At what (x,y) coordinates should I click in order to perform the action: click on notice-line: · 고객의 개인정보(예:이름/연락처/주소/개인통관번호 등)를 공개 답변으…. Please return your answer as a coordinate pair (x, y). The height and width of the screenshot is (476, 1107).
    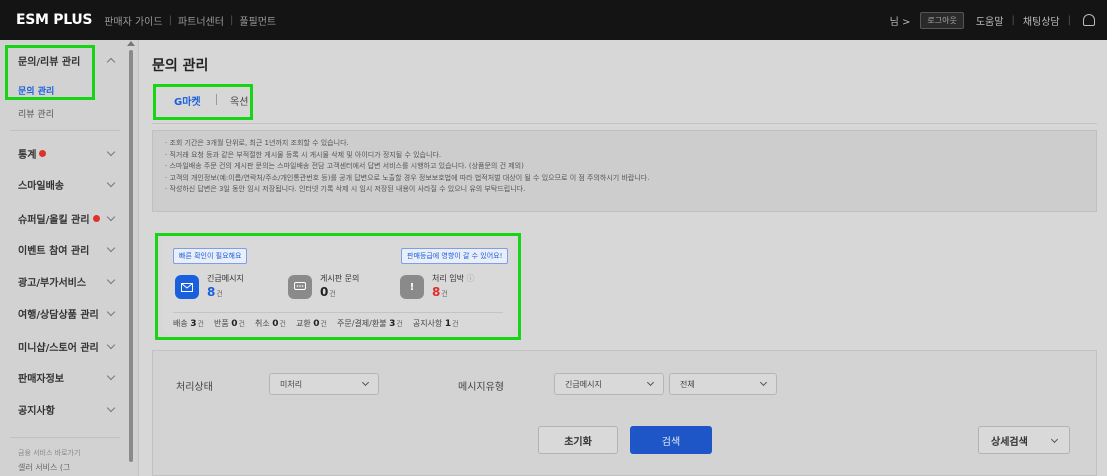
    Looking at the image, I should click on (407, 177).